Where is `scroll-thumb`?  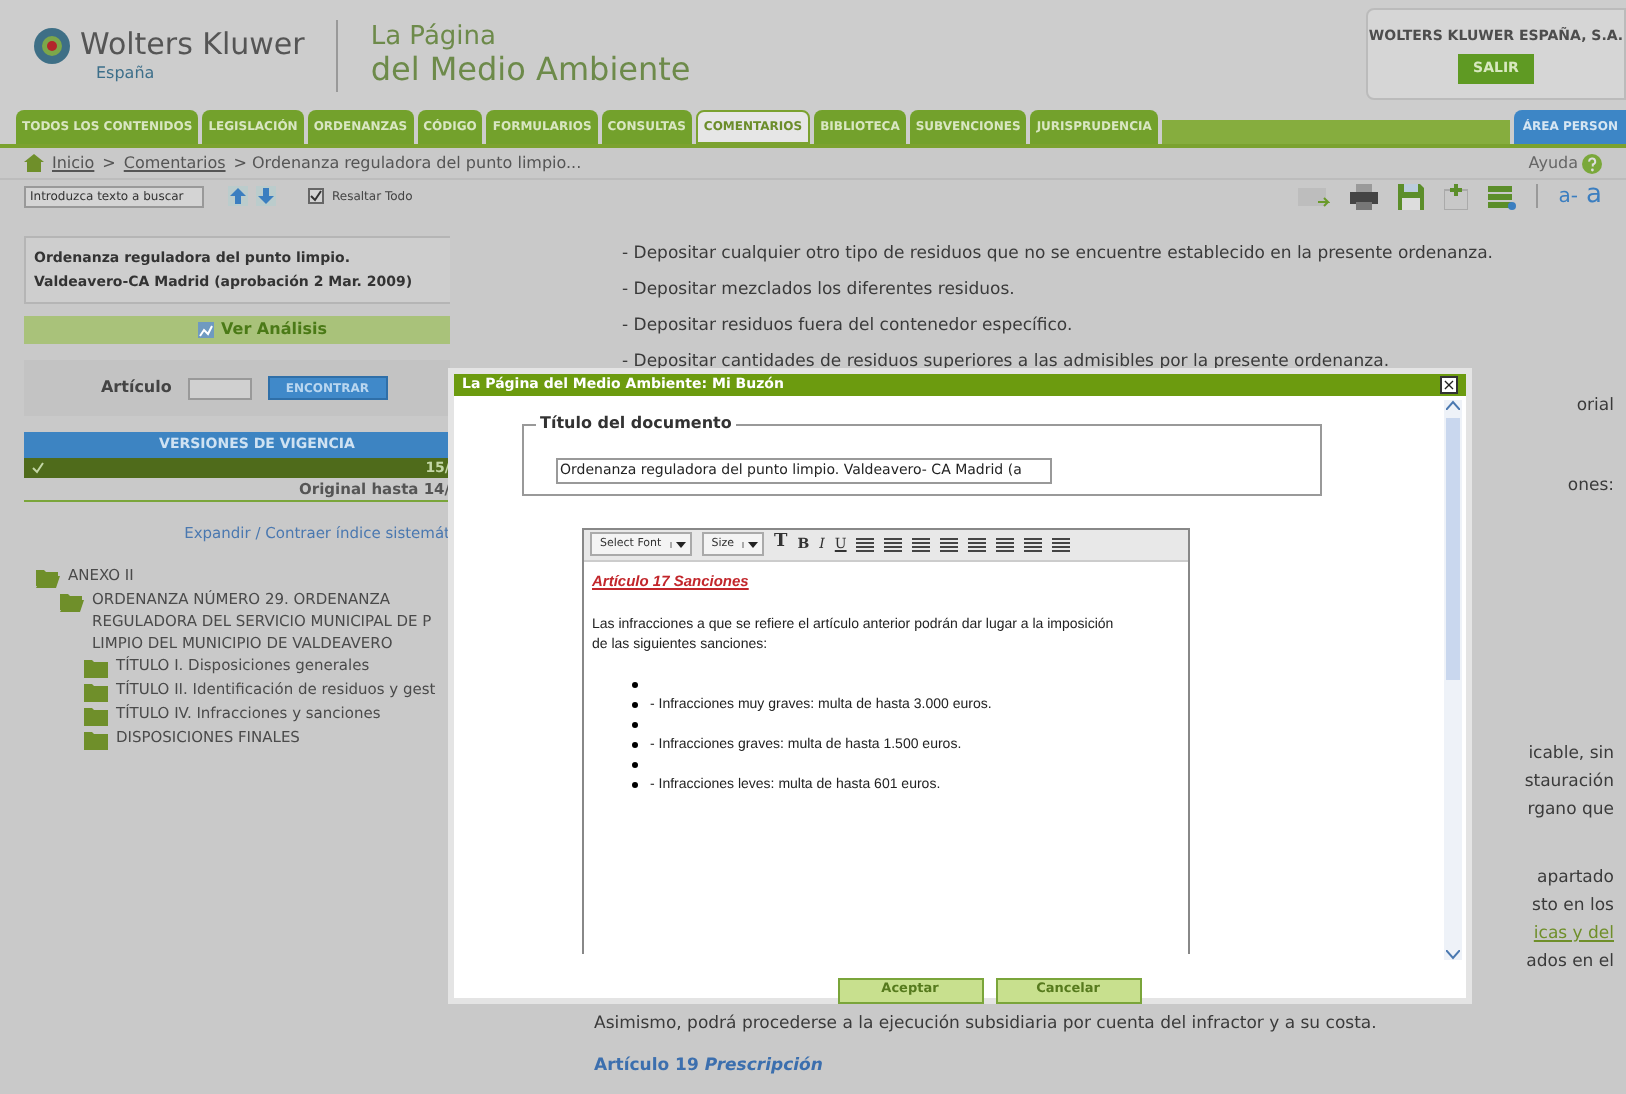
scroll-thumb is located at coordinates (1453, 548).